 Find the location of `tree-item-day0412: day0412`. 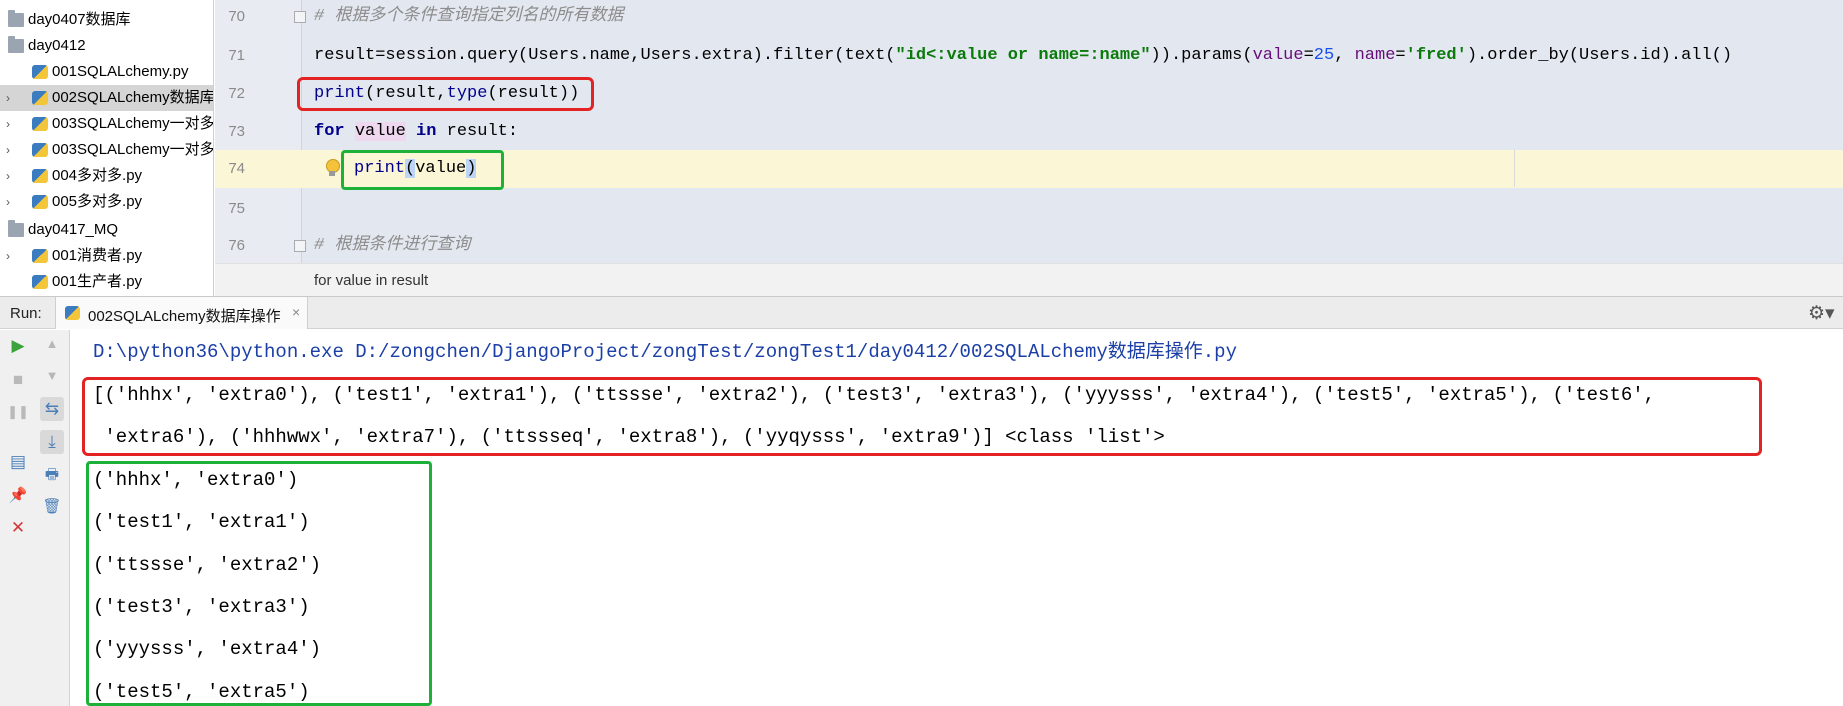

tree-item-day0412: day0412 is located at coordinates (106, 46).